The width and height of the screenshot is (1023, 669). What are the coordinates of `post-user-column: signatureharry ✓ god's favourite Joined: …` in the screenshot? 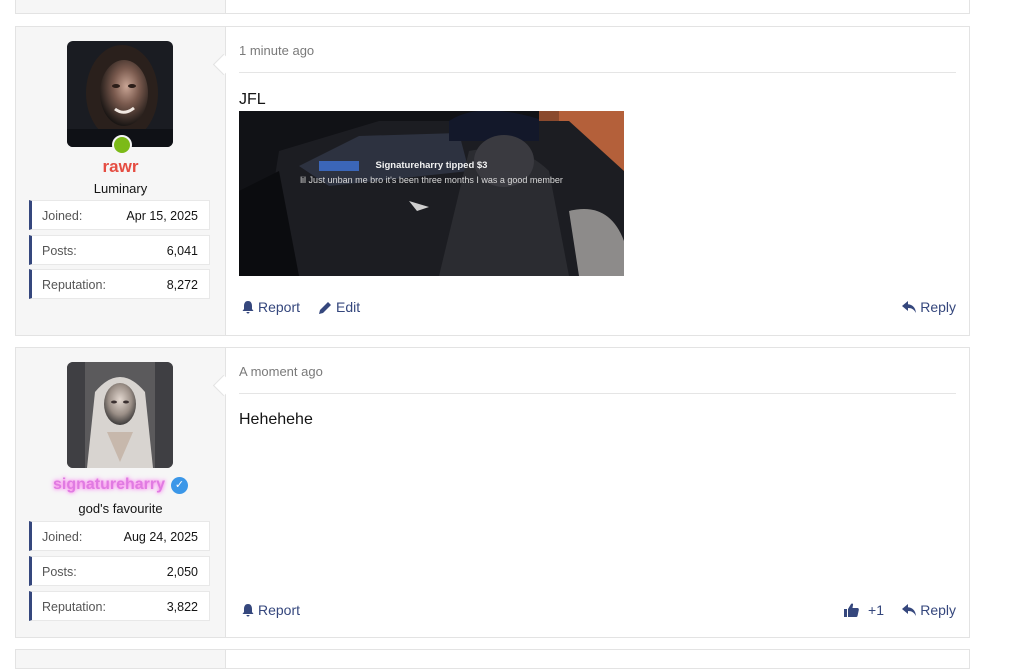 It's located at (121, 492).